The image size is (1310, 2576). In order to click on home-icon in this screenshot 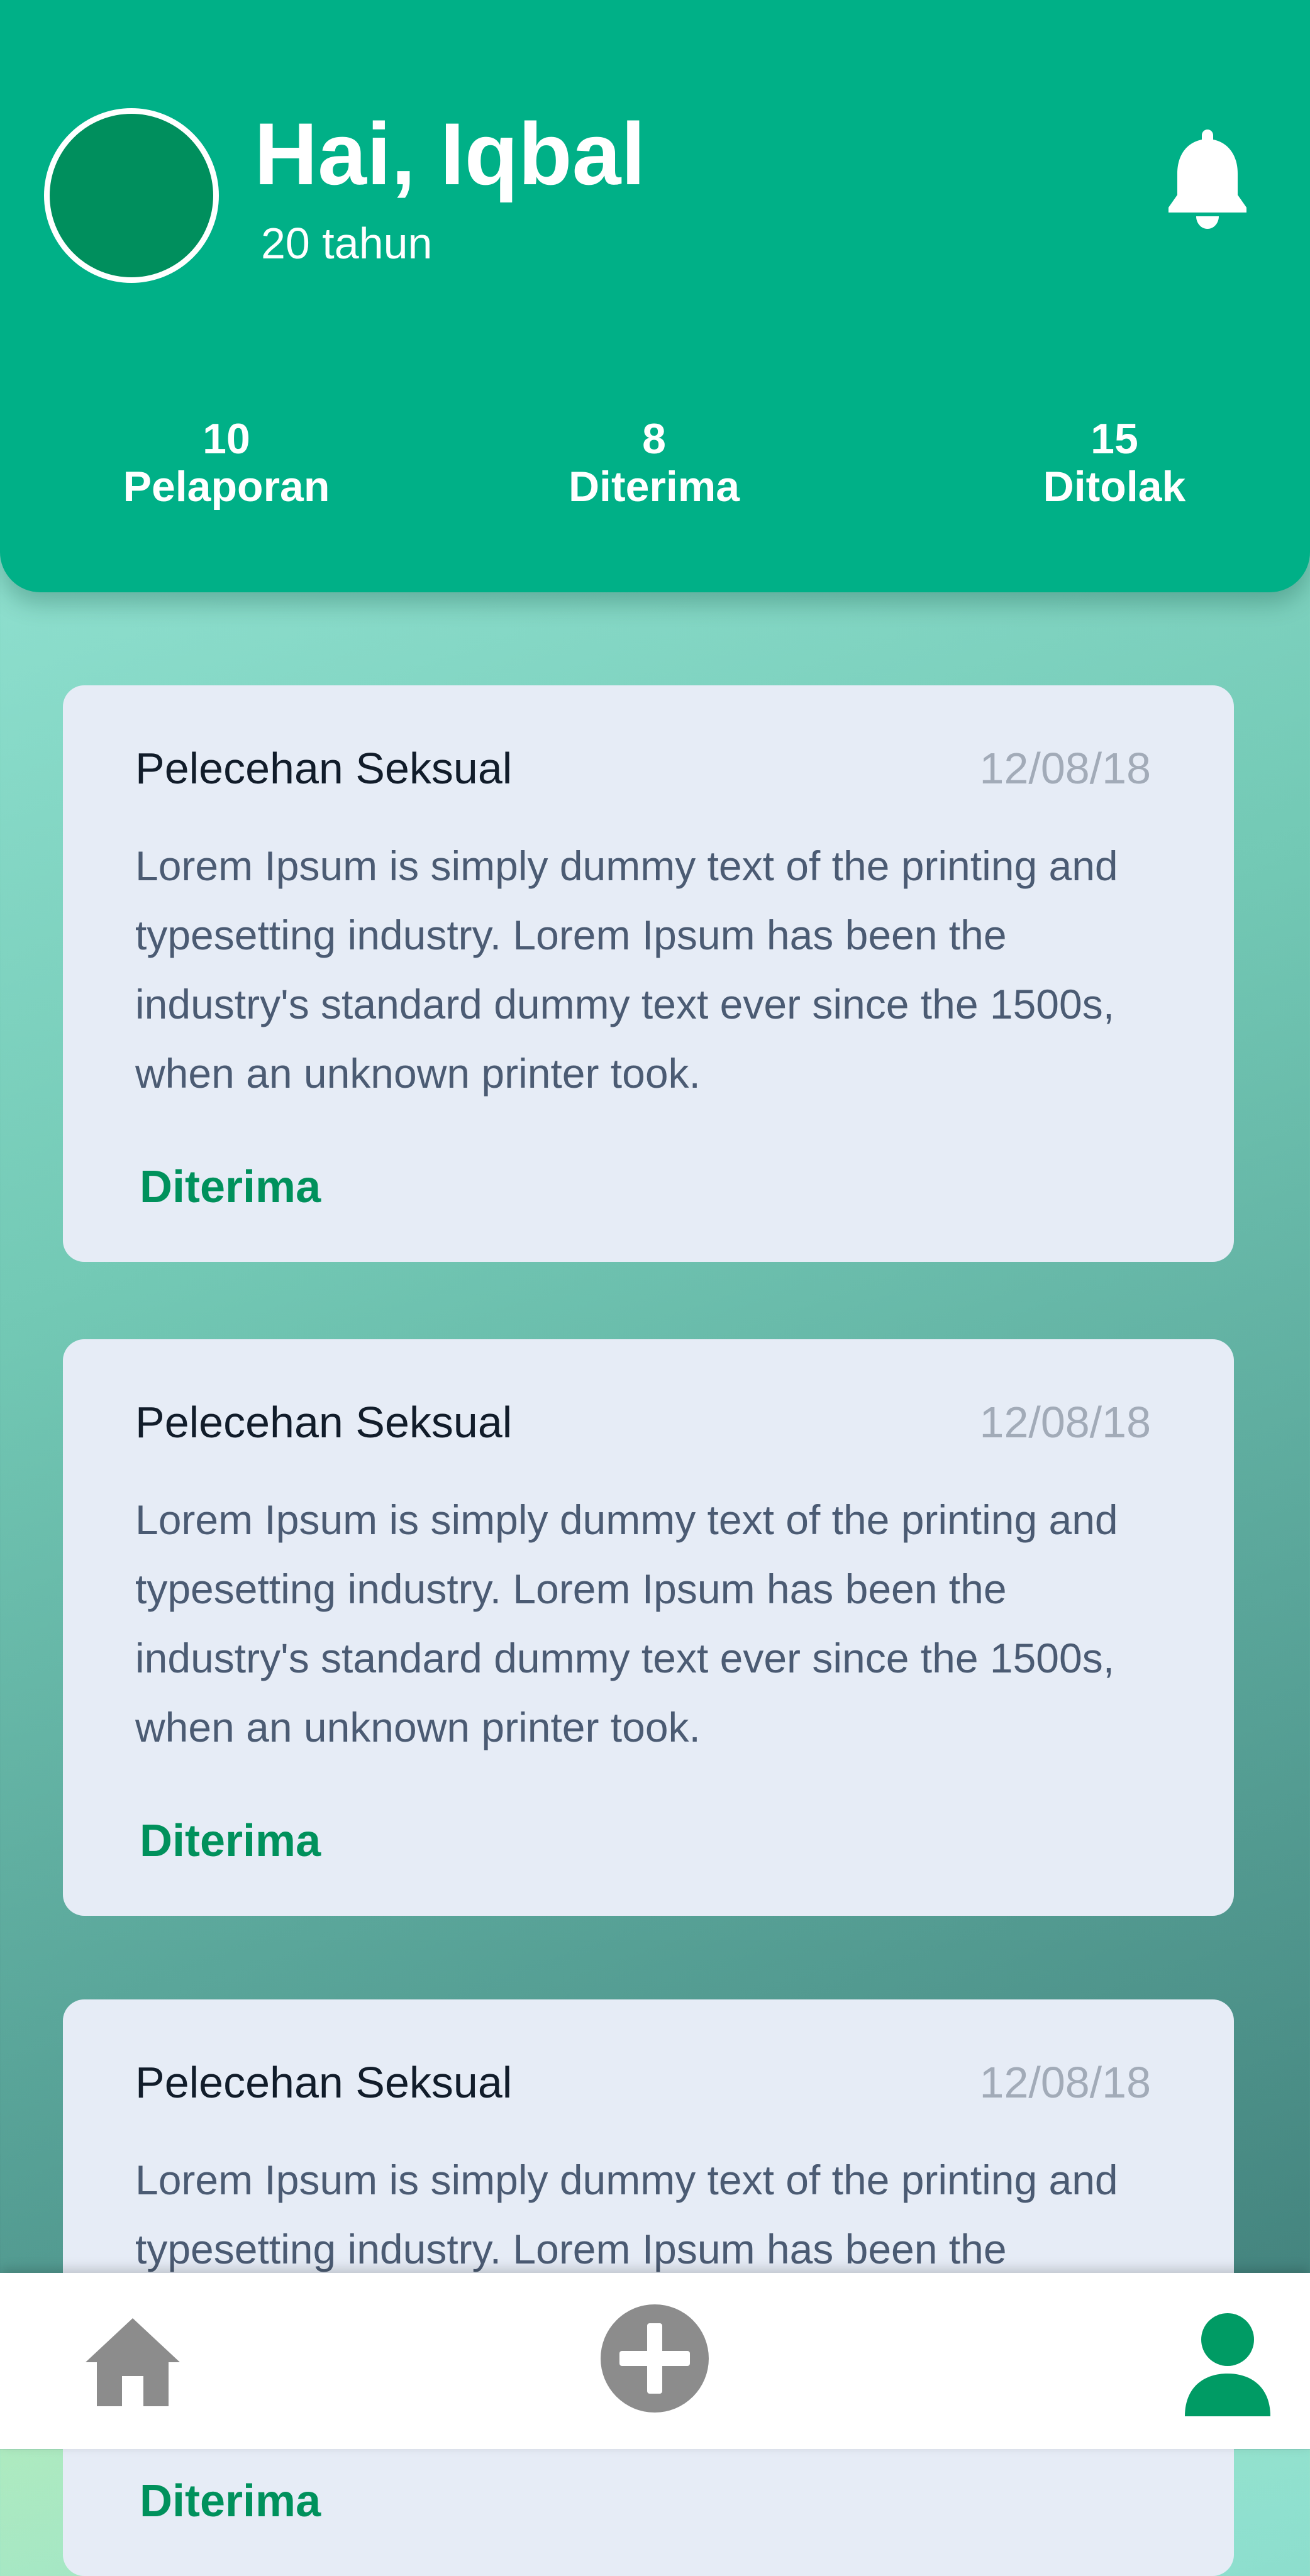, I will do `click(133, 2363)`.